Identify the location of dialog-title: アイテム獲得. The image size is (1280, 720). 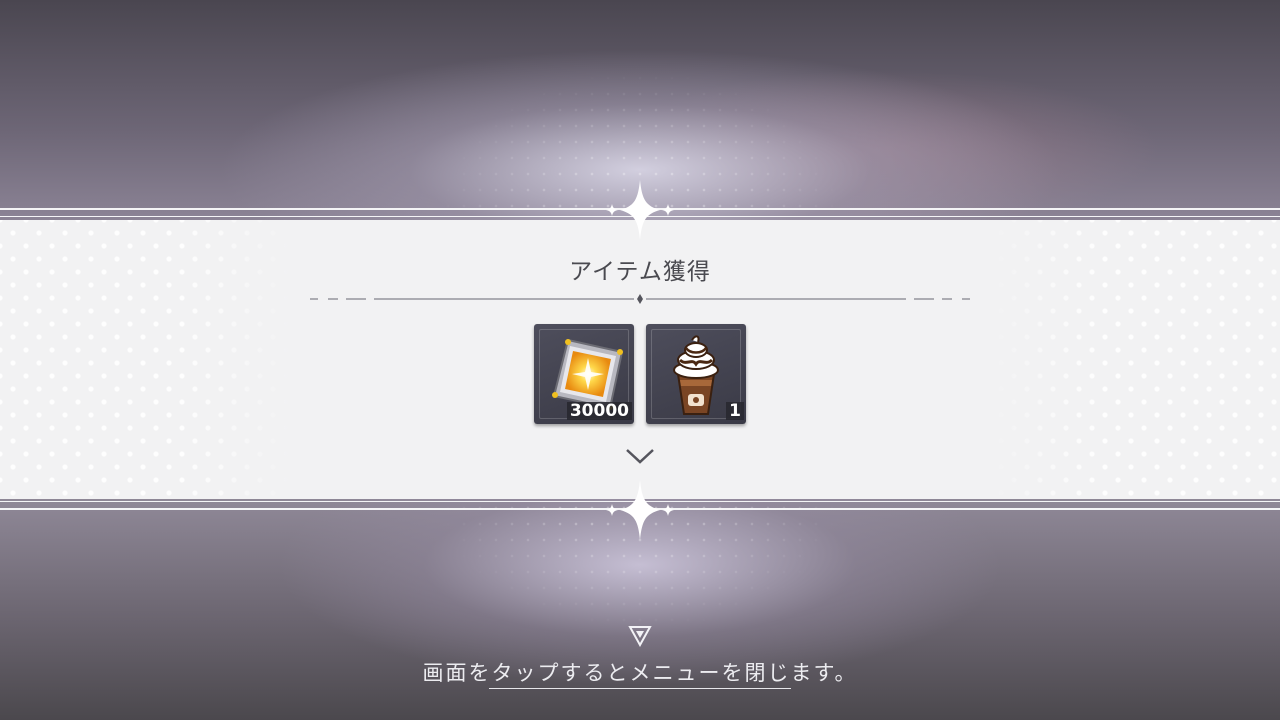
(640, 272).